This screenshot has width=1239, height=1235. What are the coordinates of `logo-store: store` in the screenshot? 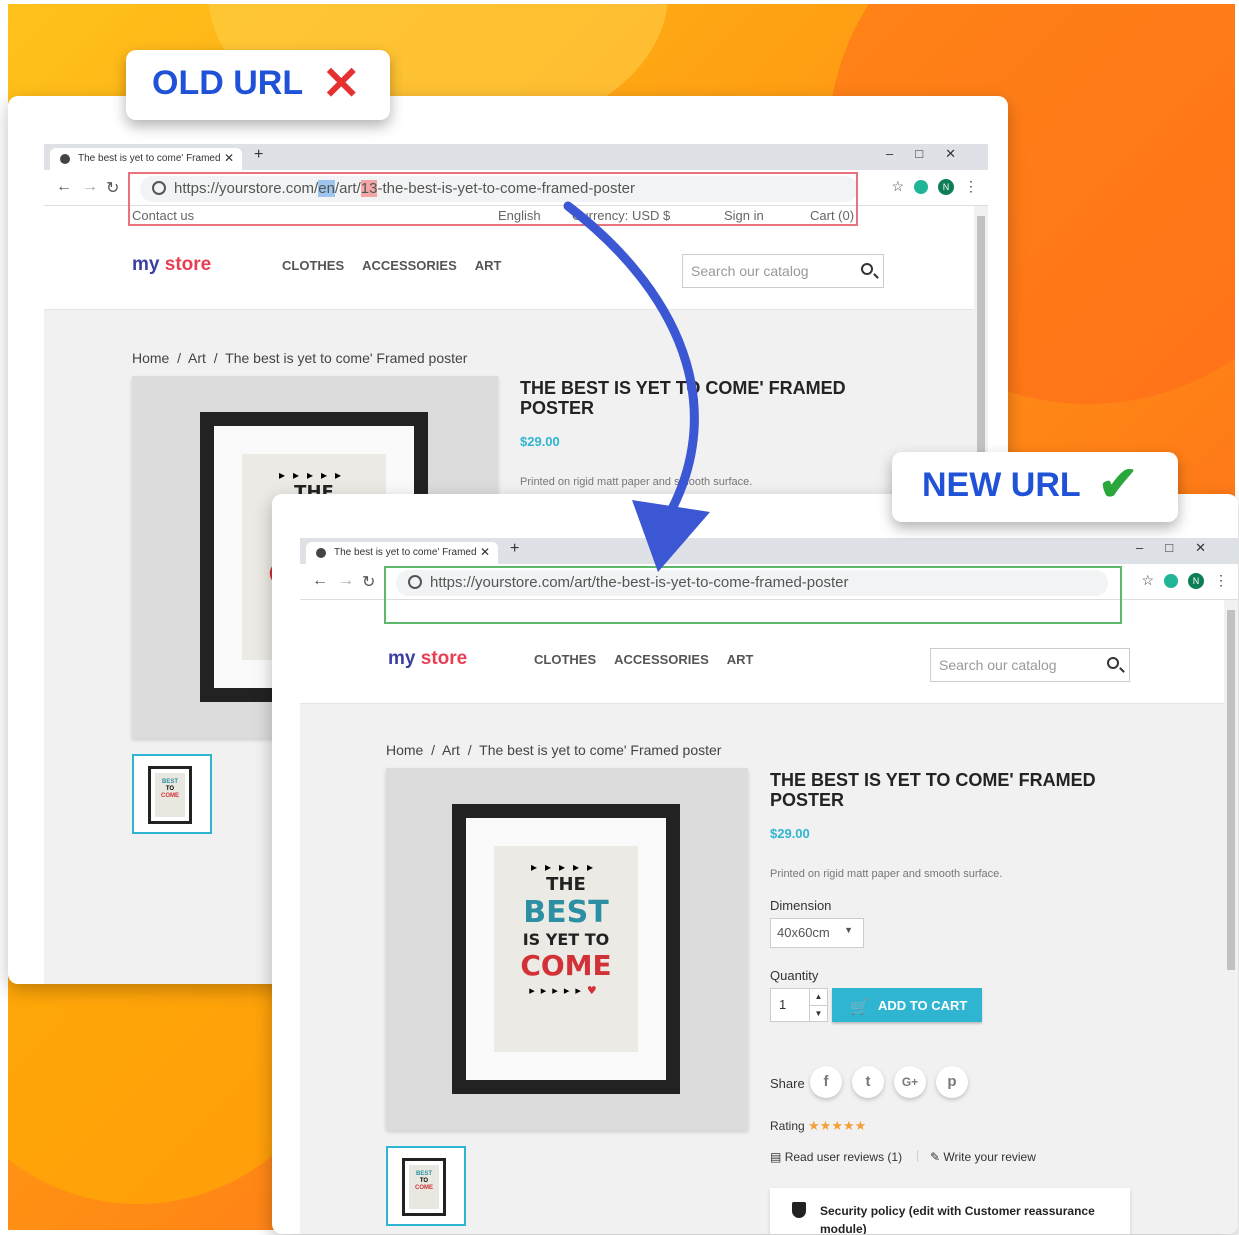 It's located at (444, 658).